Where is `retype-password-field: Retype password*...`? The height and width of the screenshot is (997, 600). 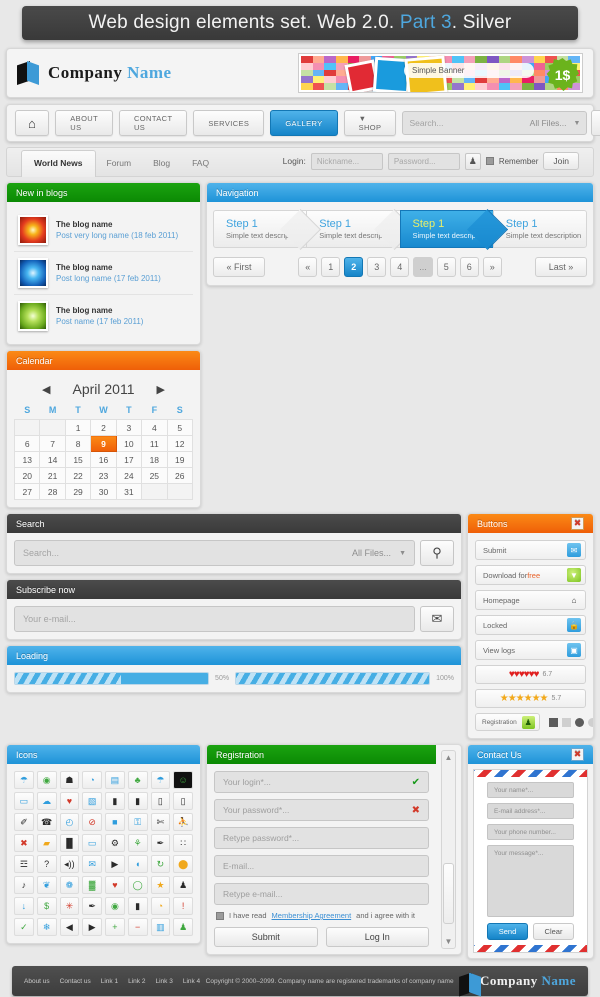
retype-password-field: Retype password*... is located at coordinates (321, 838).